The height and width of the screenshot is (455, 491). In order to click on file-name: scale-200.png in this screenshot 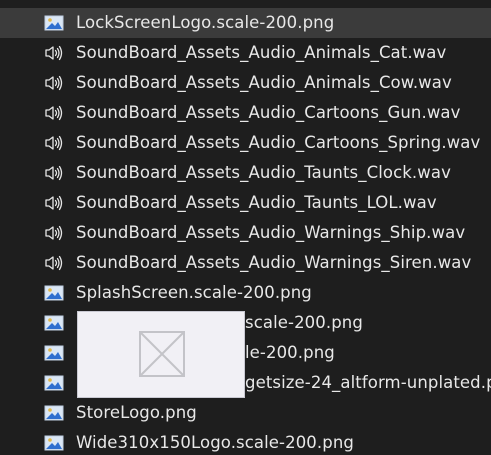, I will do `click(304, 322)`.